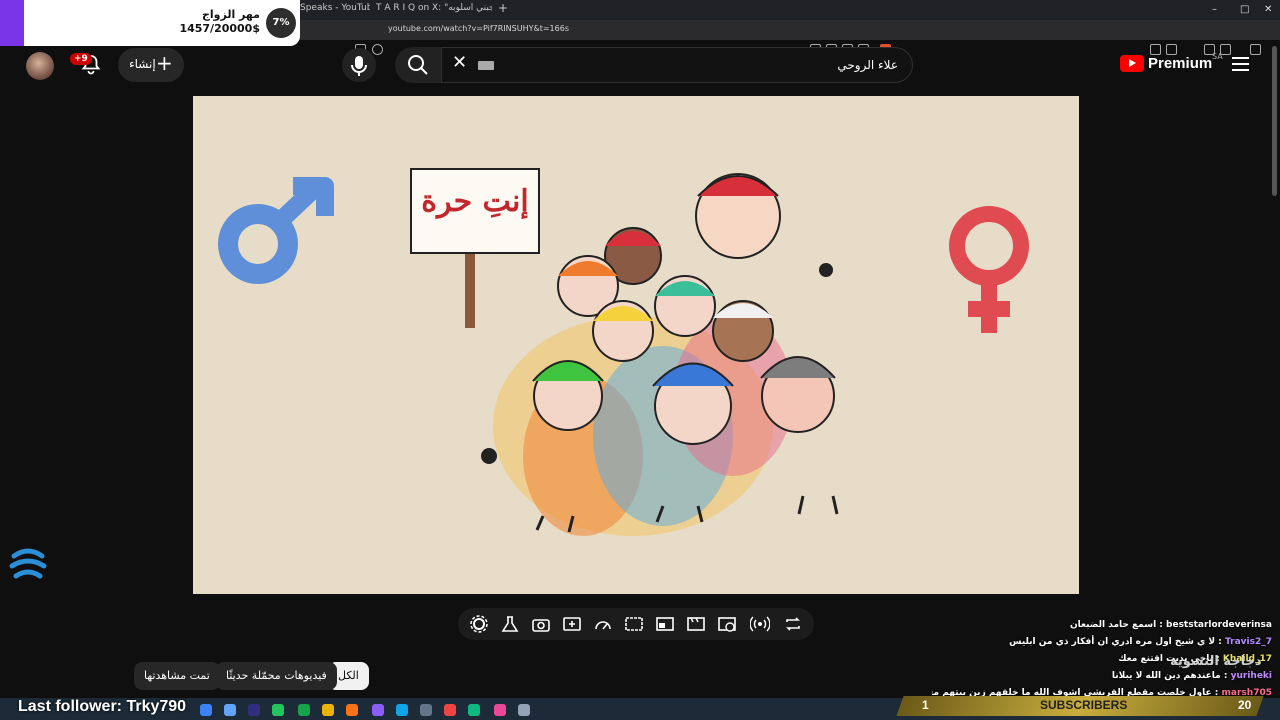  I want to click on browser-menu-icon, so click(1268, 49).